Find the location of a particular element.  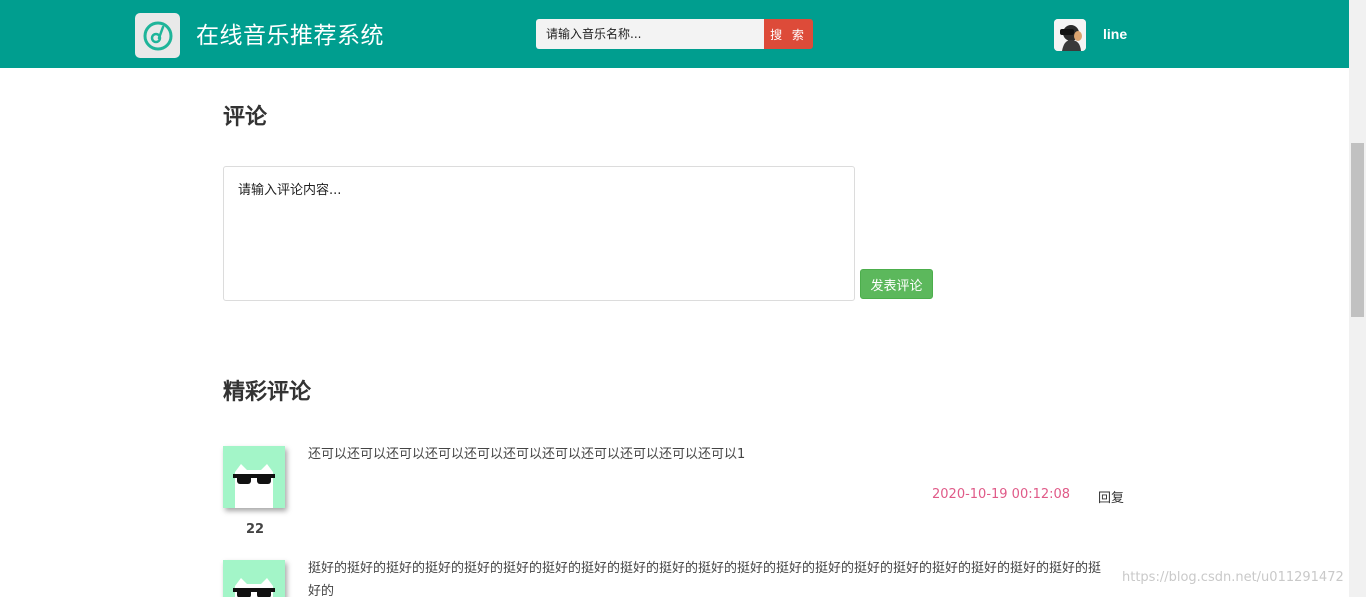

site-title: 在线音乐推荐系统 is located at coordinates (290, 33).